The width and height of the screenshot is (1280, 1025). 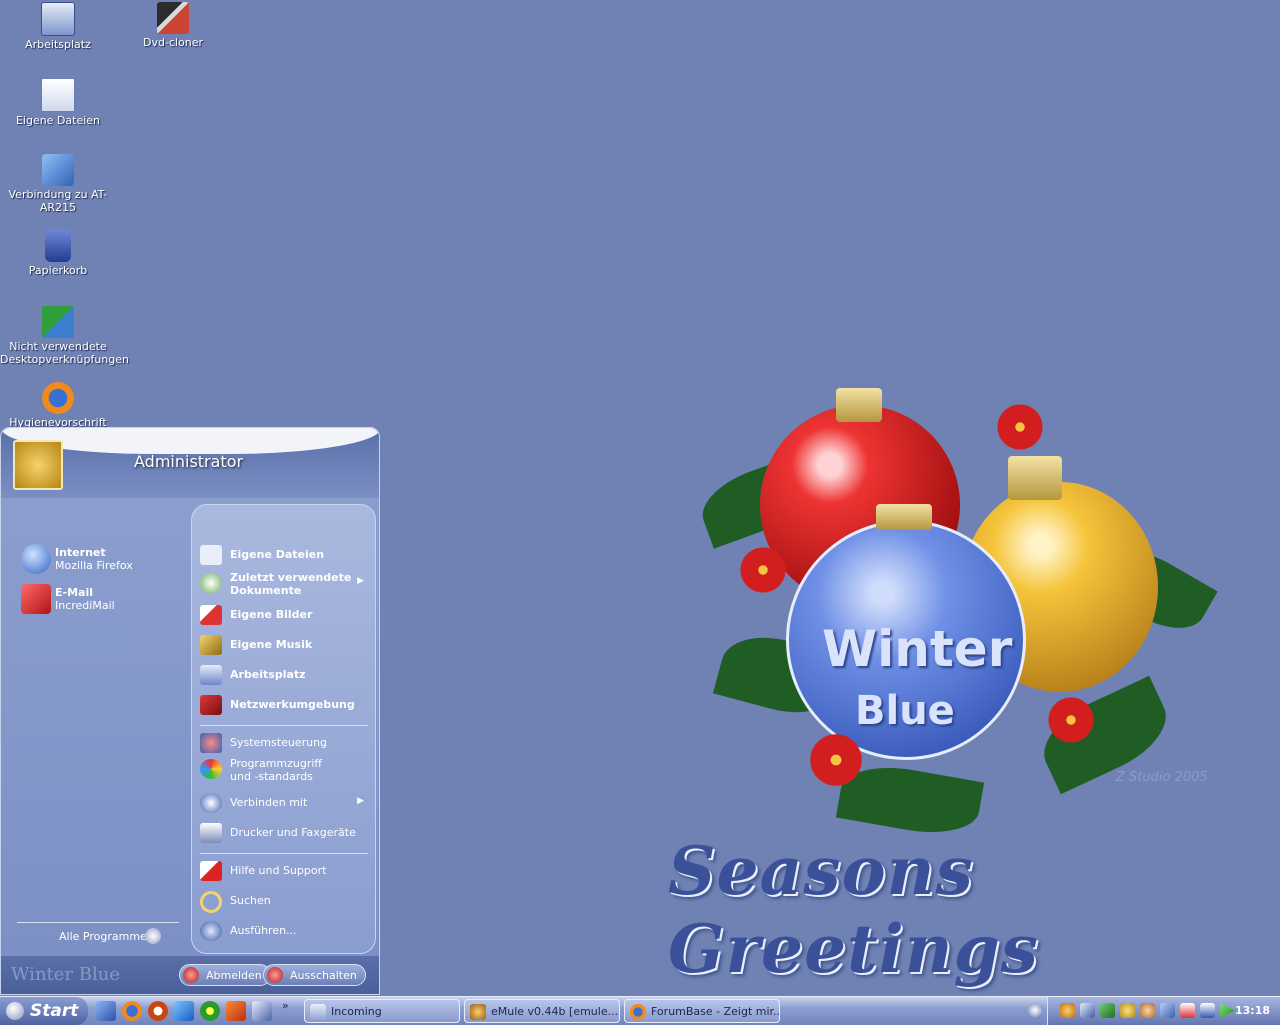 I want to click on emule-icon, so click(x=478, y=1012).